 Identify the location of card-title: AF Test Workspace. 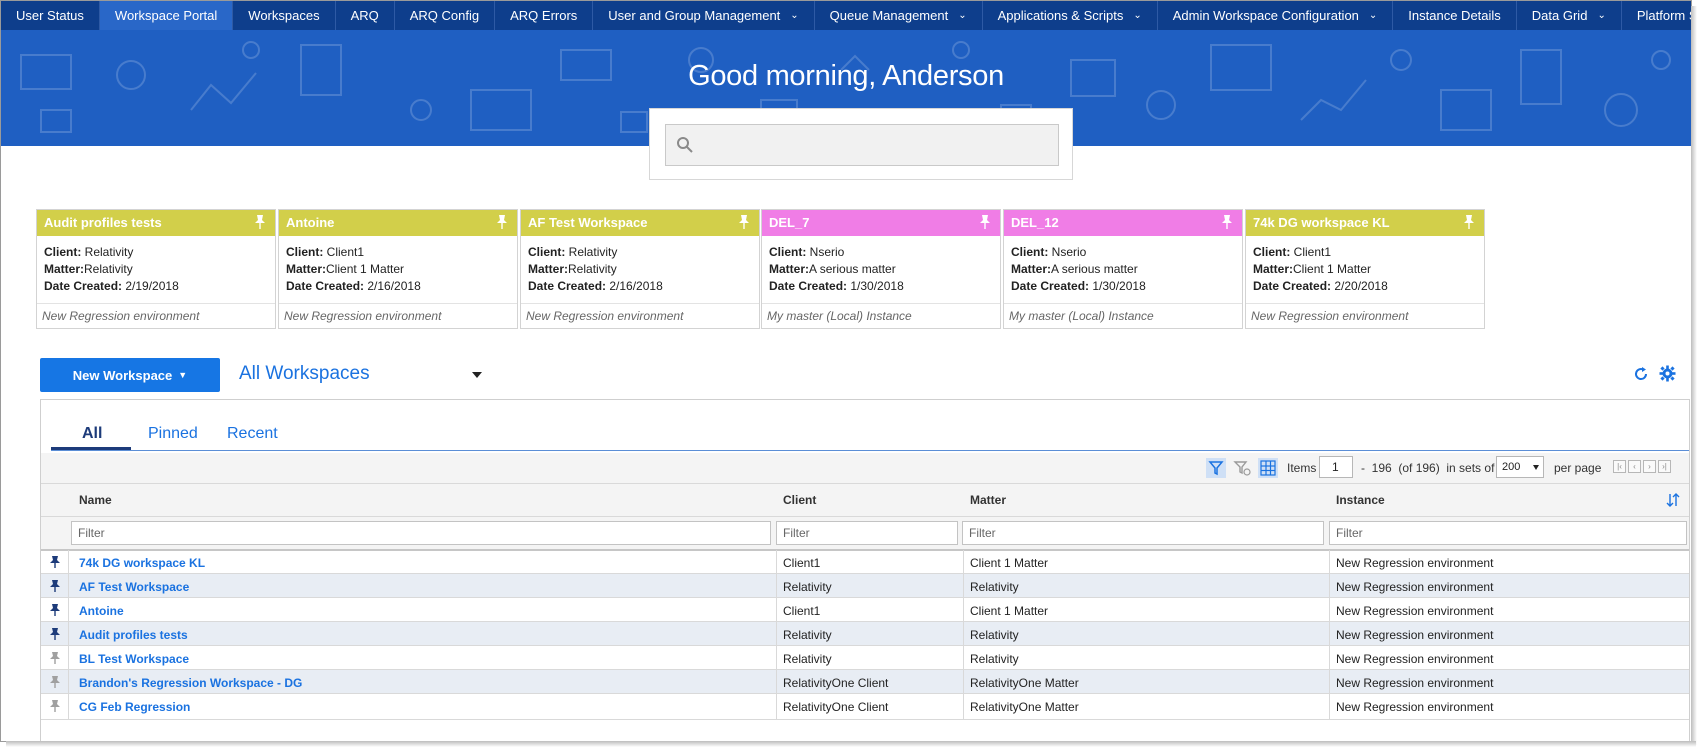
(587, 222).